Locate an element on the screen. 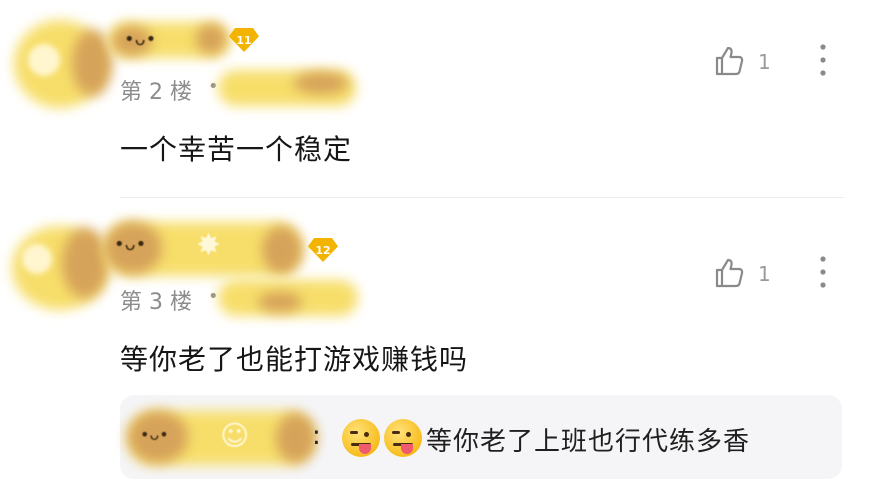 This screenshot has height=495, width=870. reply-box: •ᴗ• ☺ : 等你老了上班也行代练多香 is located at coordinates (481, 437).